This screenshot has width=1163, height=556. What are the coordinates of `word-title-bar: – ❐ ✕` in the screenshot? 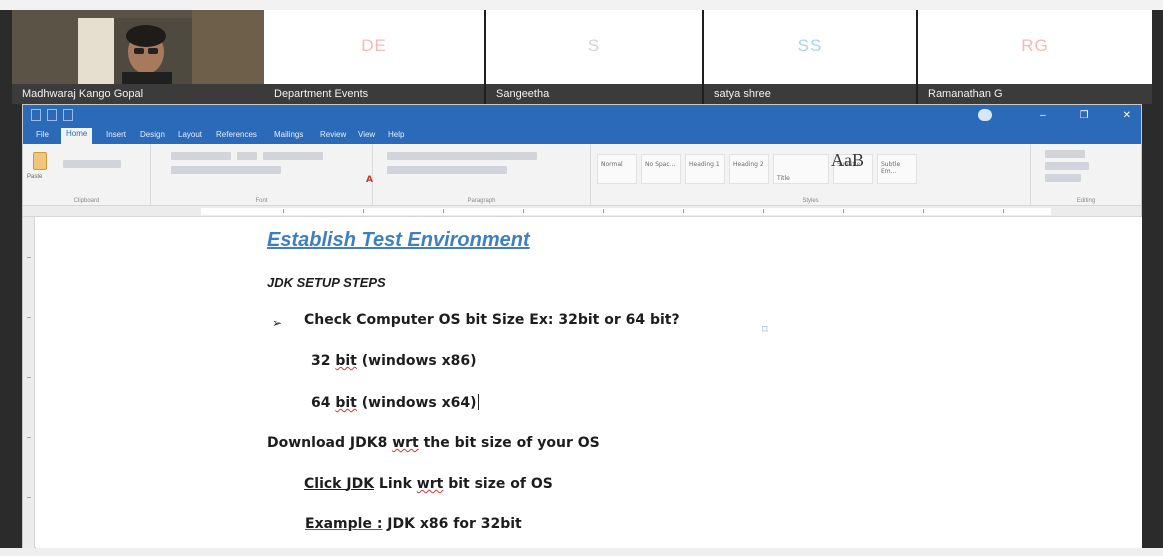 It's located at (582, 115).